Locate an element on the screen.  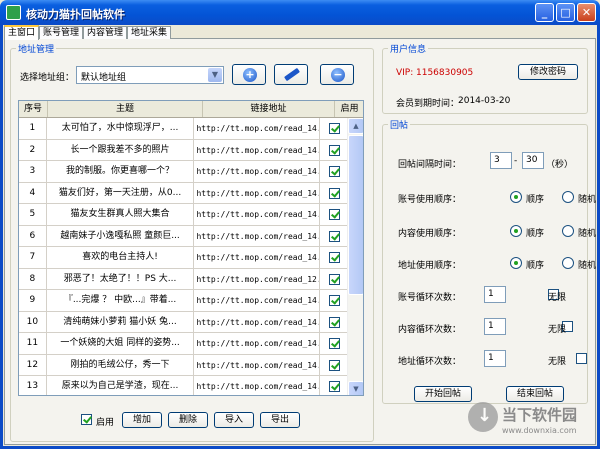
close-button: ✕ is located at coordinates (586, 12).